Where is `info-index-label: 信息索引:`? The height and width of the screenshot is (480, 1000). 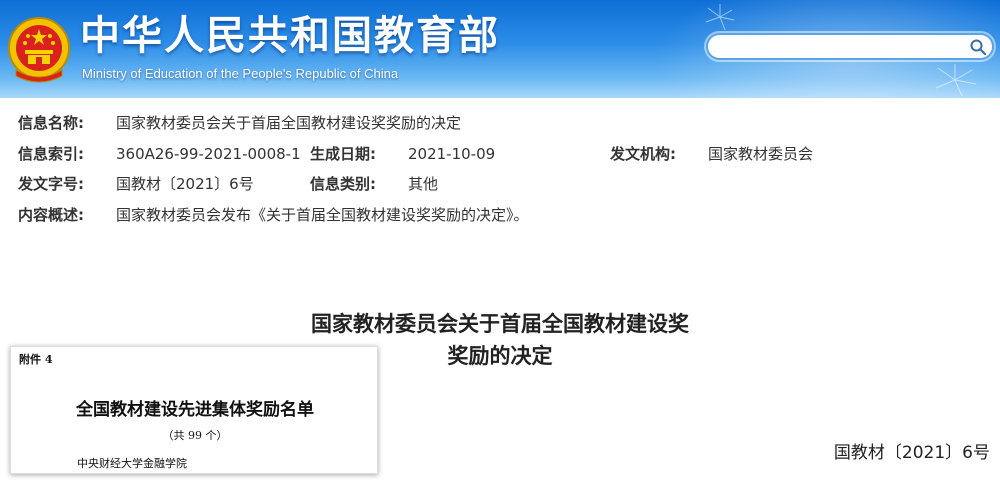 info-index-label: 信息索引: is located at coordinates (51, 154).